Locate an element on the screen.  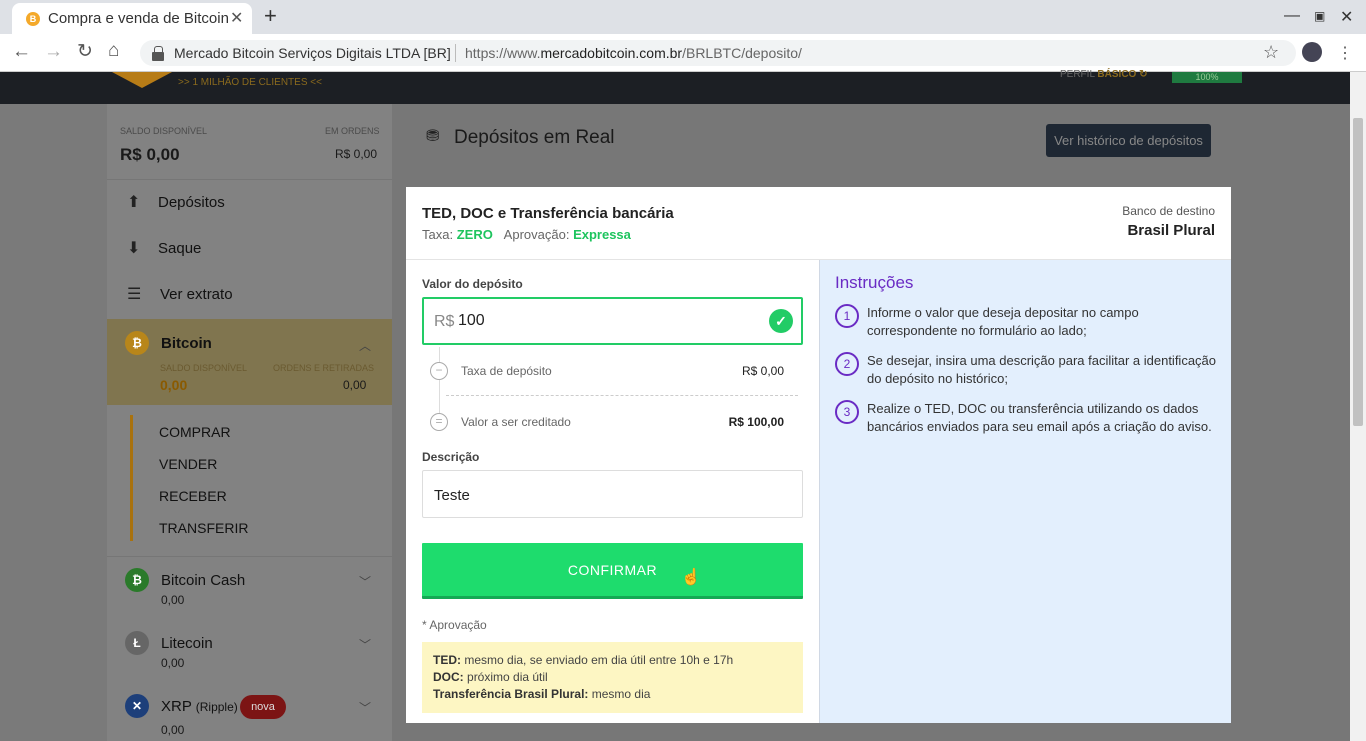
submenu-transferir: TRANSFERIR is located at coordinates (203, 528).